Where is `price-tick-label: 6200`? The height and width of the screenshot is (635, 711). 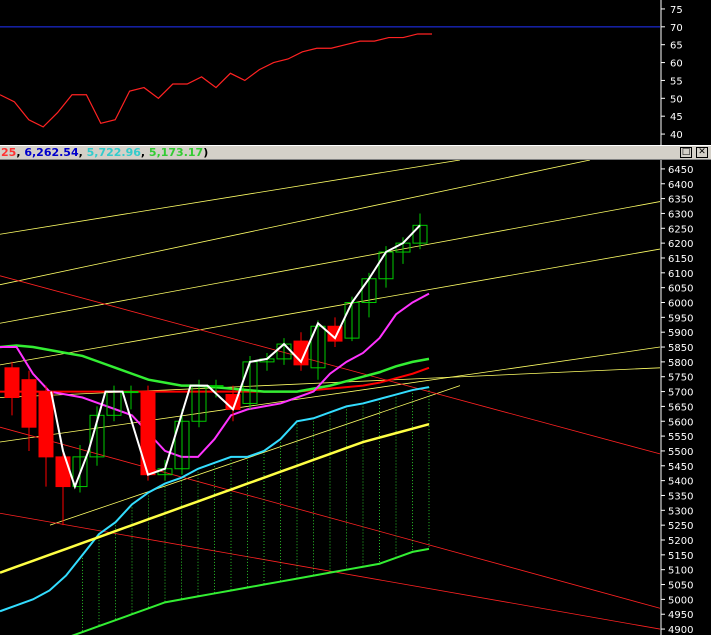
price-tick-label: 6200 is located at coordinates (680, 244).